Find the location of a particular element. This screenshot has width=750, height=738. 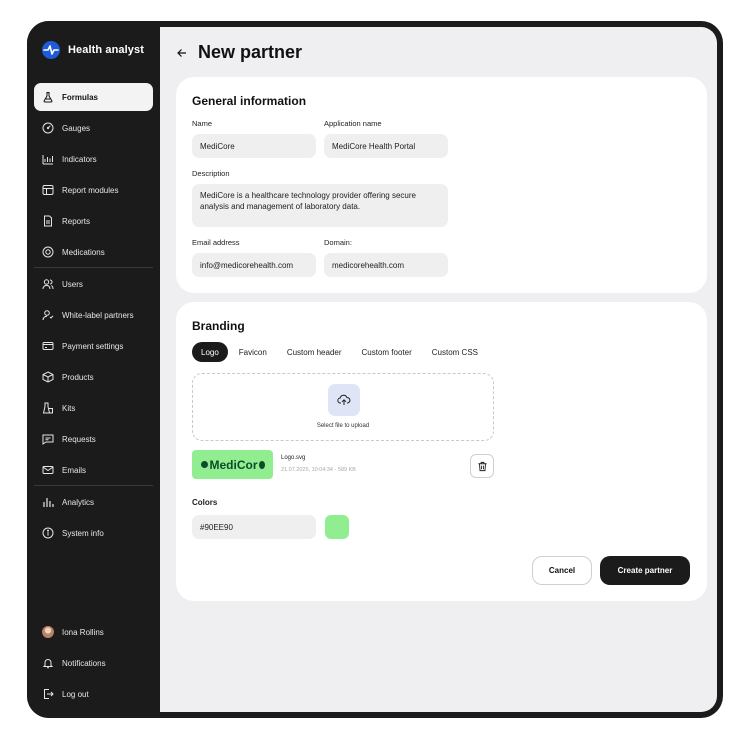

user-name: Iona Rollins is located at coordinates (83, 632).